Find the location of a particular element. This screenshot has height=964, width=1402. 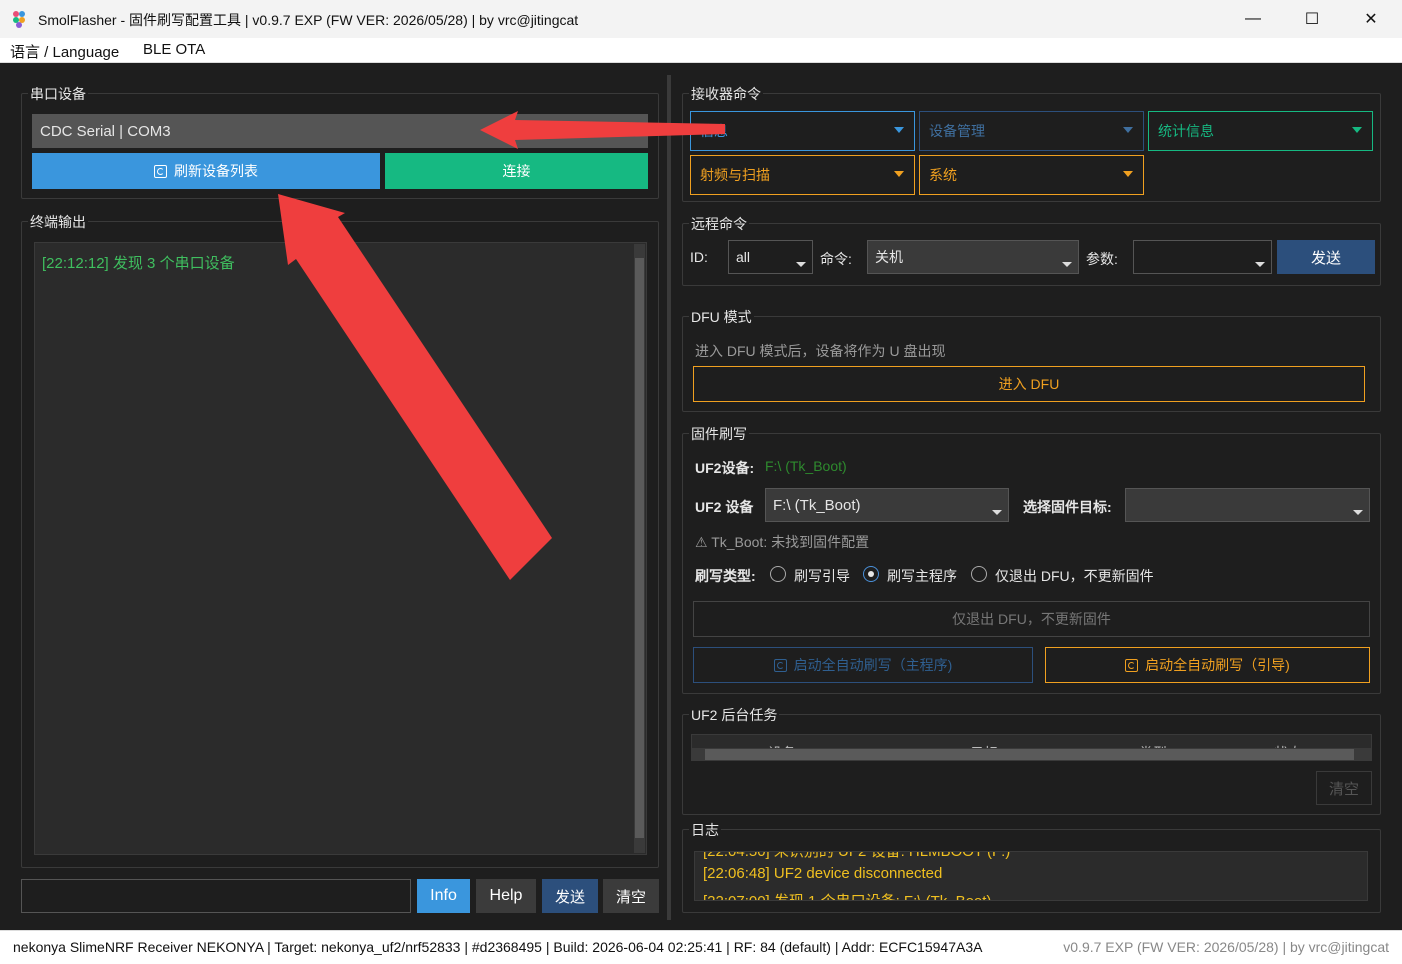

maximize-button: ☐ is located at coordinates (1312, 19).